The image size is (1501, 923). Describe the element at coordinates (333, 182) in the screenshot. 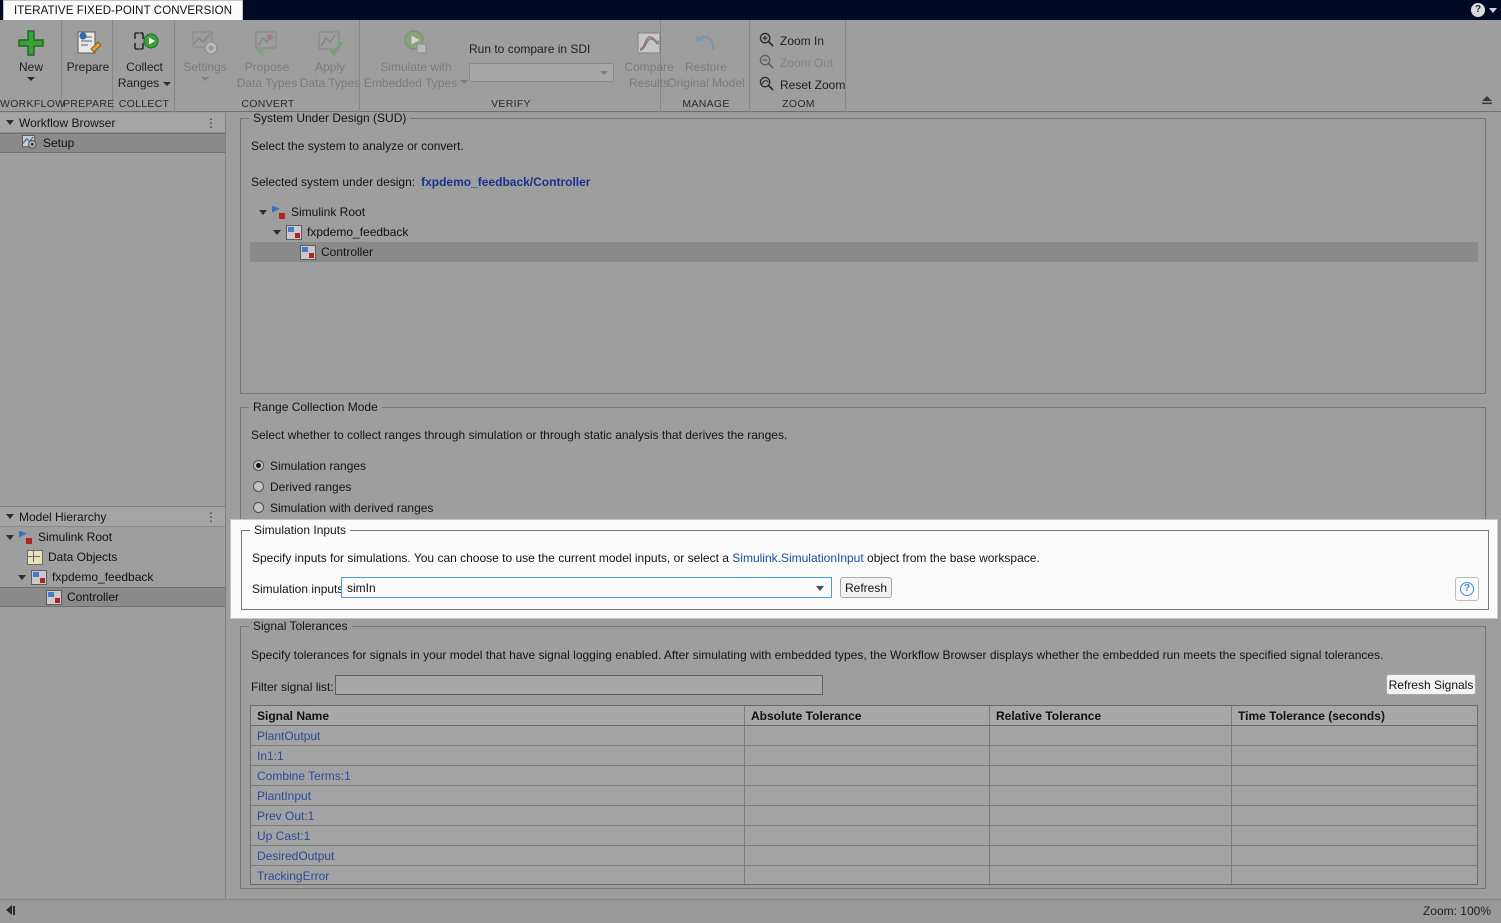

I see `sud-selected-label: Selected system under design:` at that location.